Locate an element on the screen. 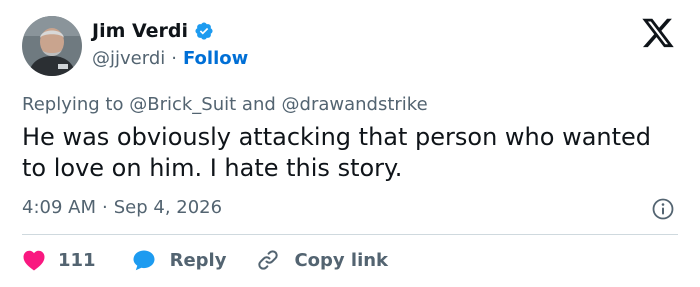  user-avatar-icon is located at coordinates (52, 46).